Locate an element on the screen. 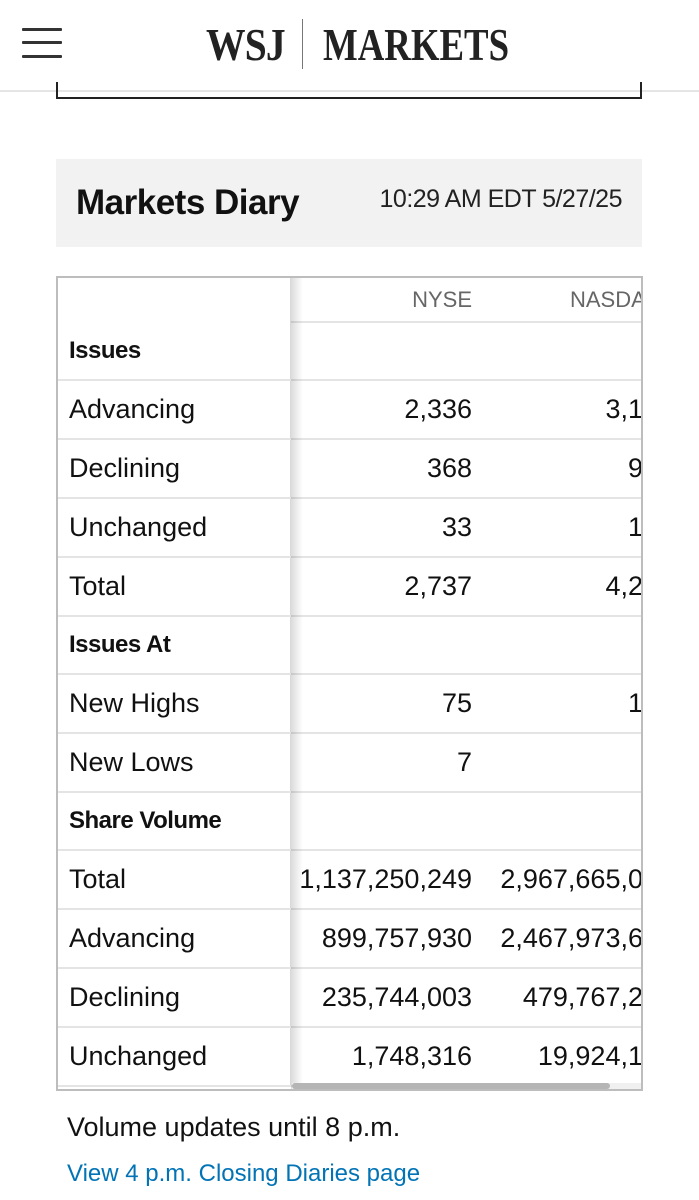 The width and height of the screenshot is (699, 1200). top-header: WSJ MARKETS is located at coordinates (349, 46).